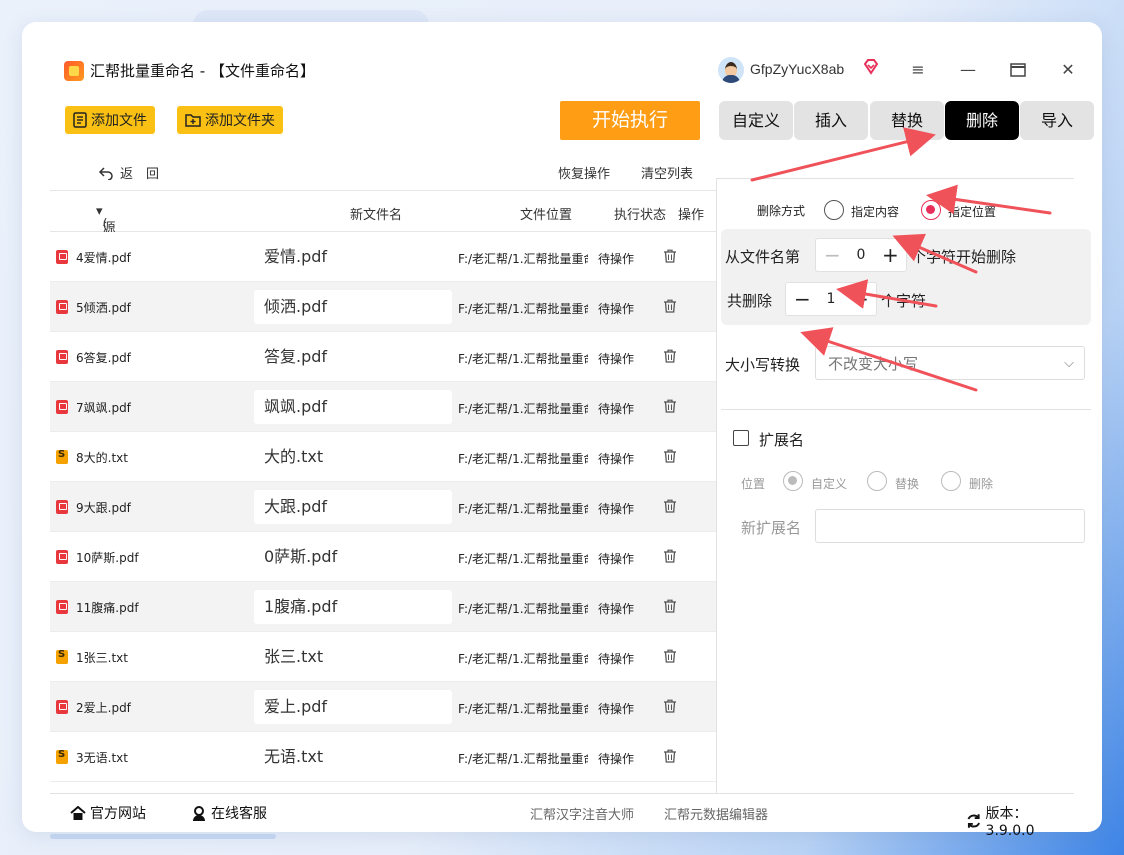 The image size is (1124, 855). What do you see at coordinates (667, 172) in the screenshot?
I see `clear-list-button: 清空列表` at bounding box center [667, 172].